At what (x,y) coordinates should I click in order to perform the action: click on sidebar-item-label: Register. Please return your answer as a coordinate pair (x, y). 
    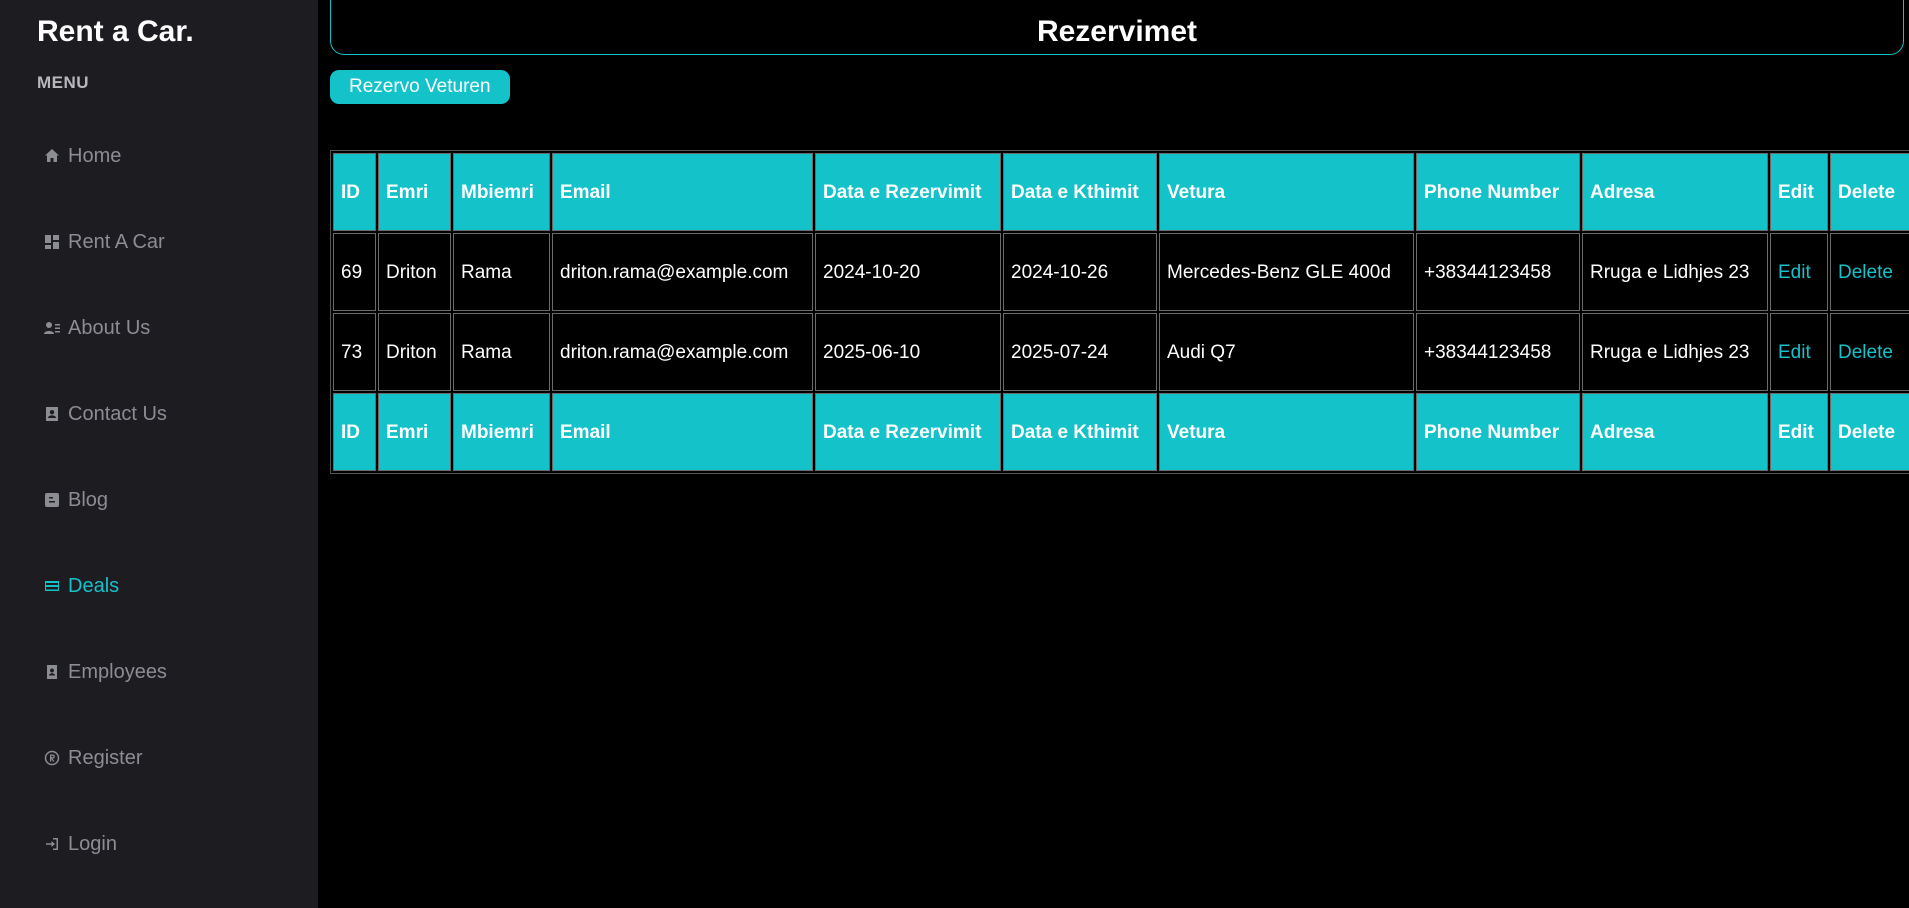
    Looking at the image, I should click on (105, 757).